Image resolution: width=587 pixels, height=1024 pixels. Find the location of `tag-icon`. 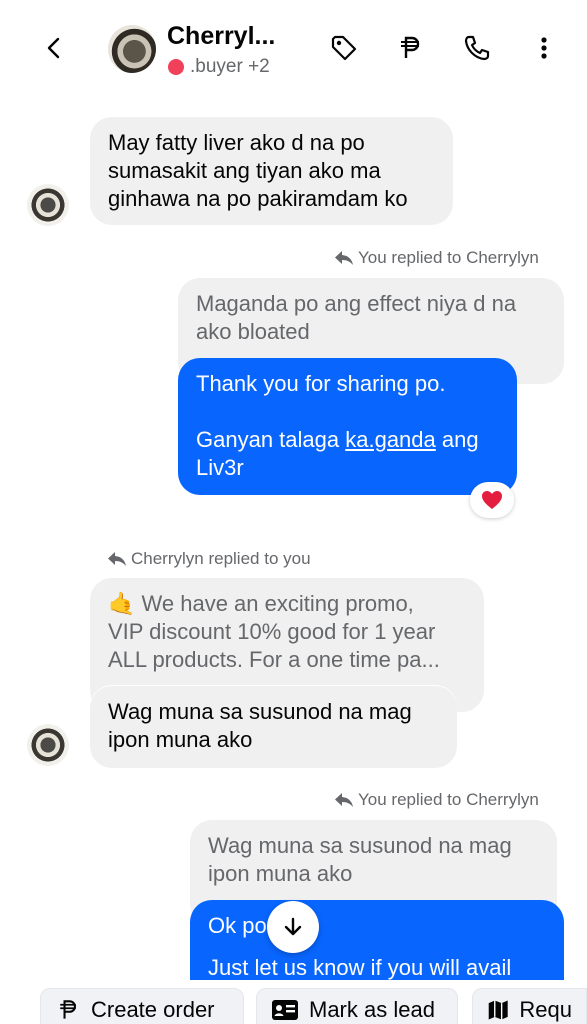

tag-icon is located at coordinates (344, 48).